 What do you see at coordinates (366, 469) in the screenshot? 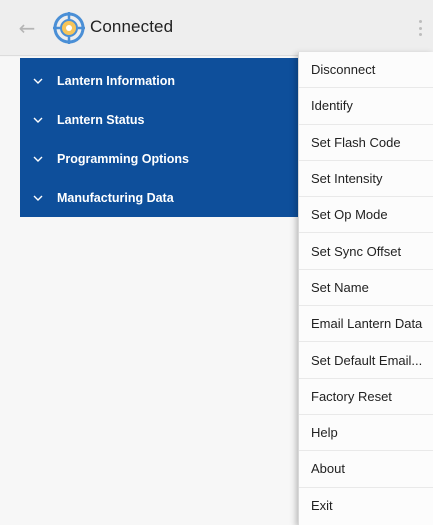
I see `menu-item-about: About` at bounding box center [366, 469].